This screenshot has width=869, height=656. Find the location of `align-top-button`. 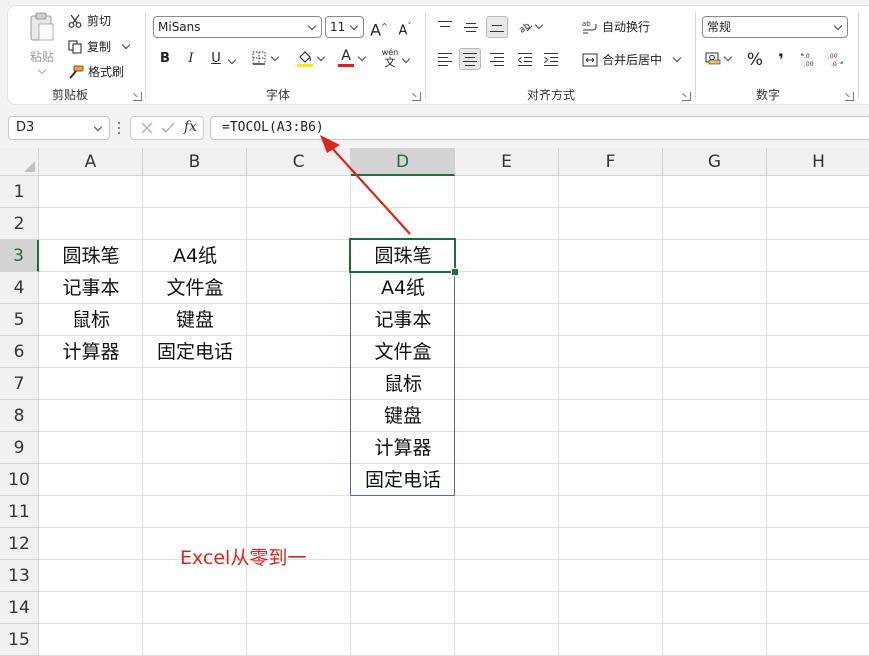

align-top-button is located at coordinates (445, 27).